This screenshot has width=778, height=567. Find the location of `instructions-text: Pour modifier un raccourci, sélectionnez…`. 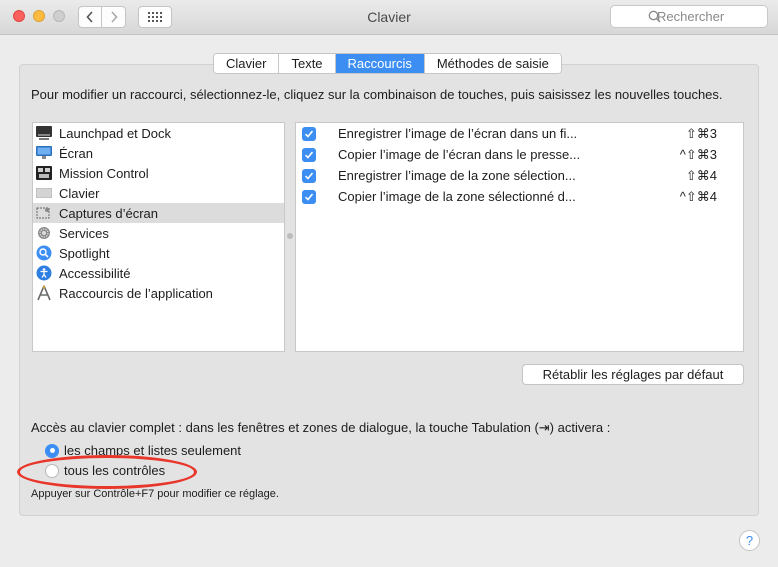

instructions-text: Pour modifier un raccourci, sélectionnez… is located at coordinates (377, 94).